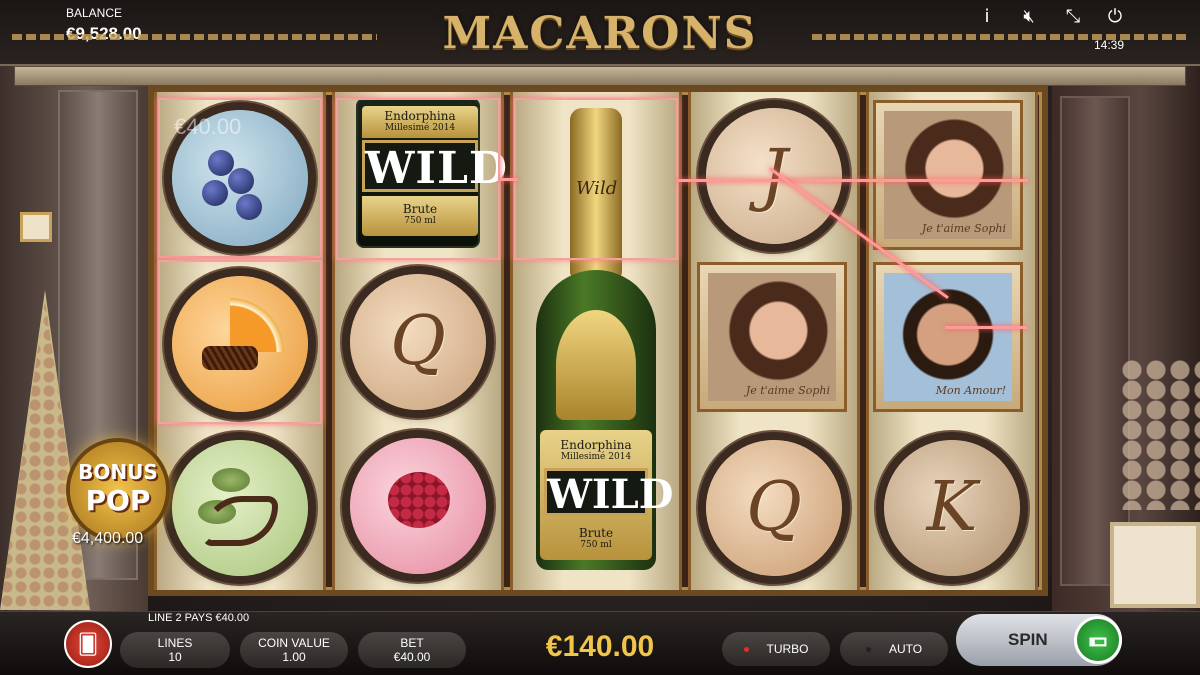 This screenshot has width=1200, height=675. I want to click on symbol-pistachio-macaron, so click(240, 508).